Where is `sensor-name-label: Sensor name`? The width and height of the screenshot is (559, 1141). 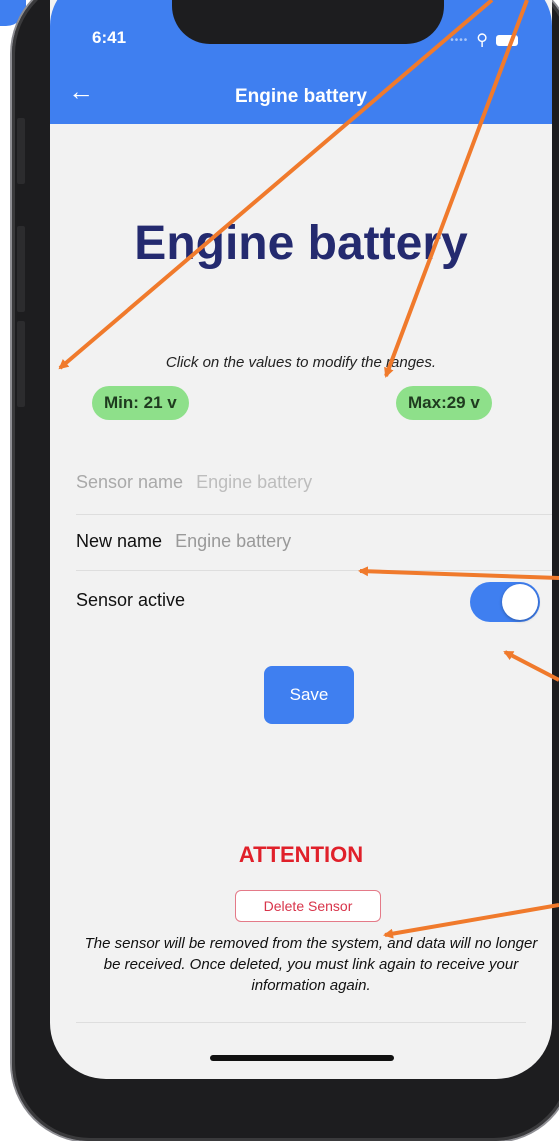 sensor-name-label: Sensor name is located at coordinates (130, 482).